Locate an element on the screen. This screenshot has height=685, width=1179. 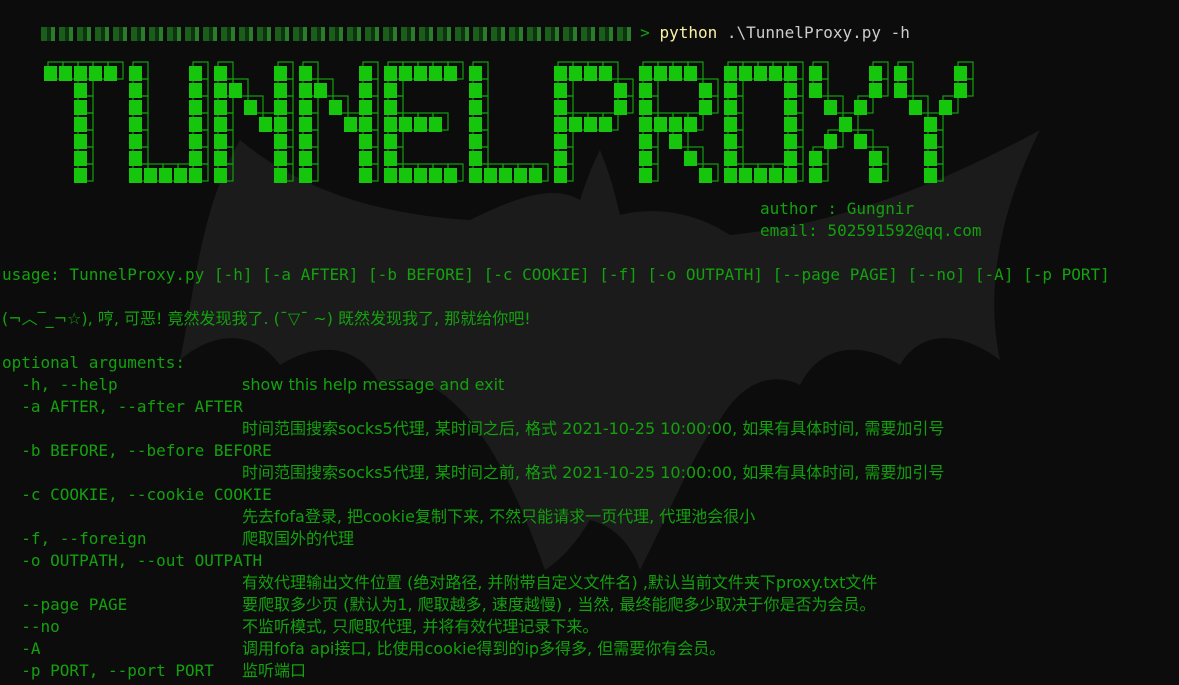
prompt-arrow: > is located at coordinates (645, 32).